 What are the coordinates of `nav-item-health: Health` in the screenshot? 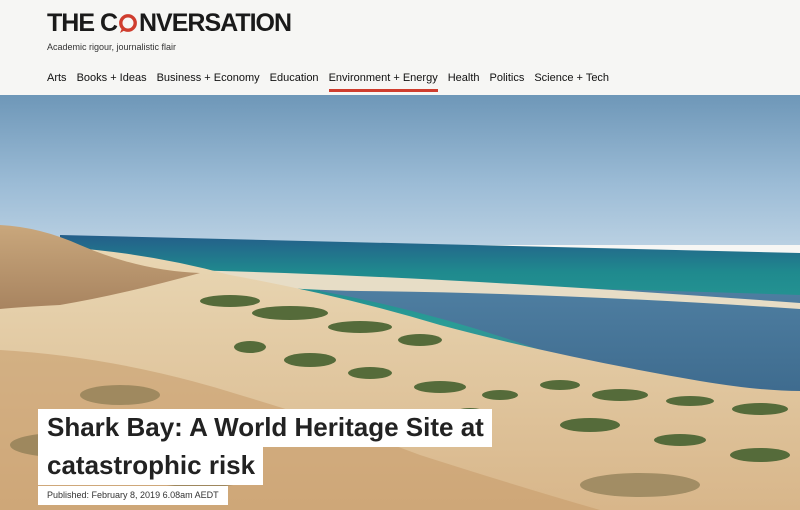 It's located at (464, 82).